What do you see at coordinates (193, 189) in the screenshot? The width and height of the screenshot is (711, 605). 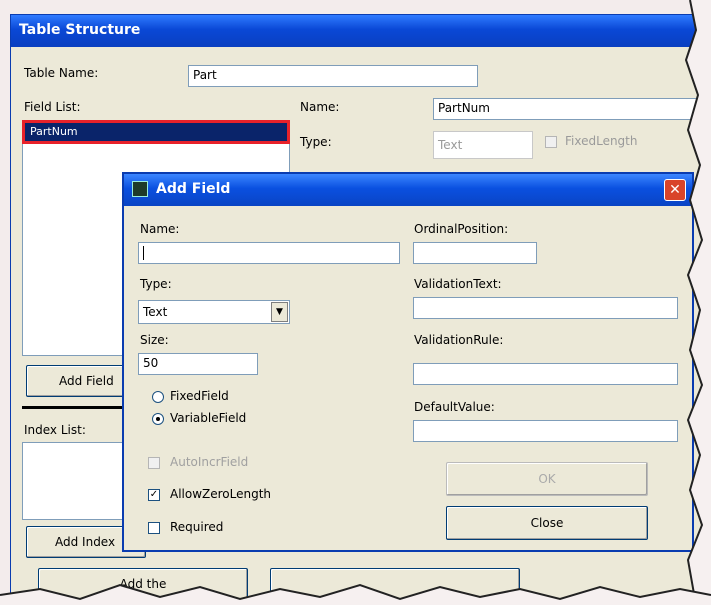 I see `add-field-title: Add Field` at bounding box center [193, 189].